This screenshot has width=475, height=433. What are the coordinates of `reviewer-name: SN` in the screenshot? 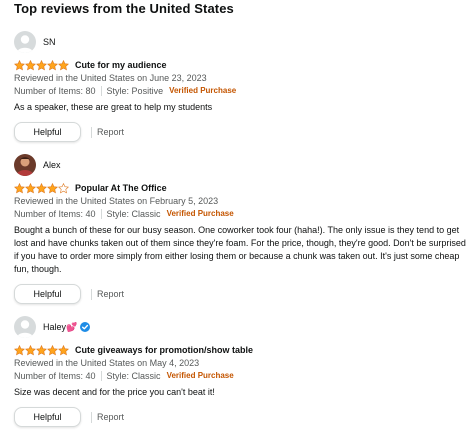 It's located at (49, 42).